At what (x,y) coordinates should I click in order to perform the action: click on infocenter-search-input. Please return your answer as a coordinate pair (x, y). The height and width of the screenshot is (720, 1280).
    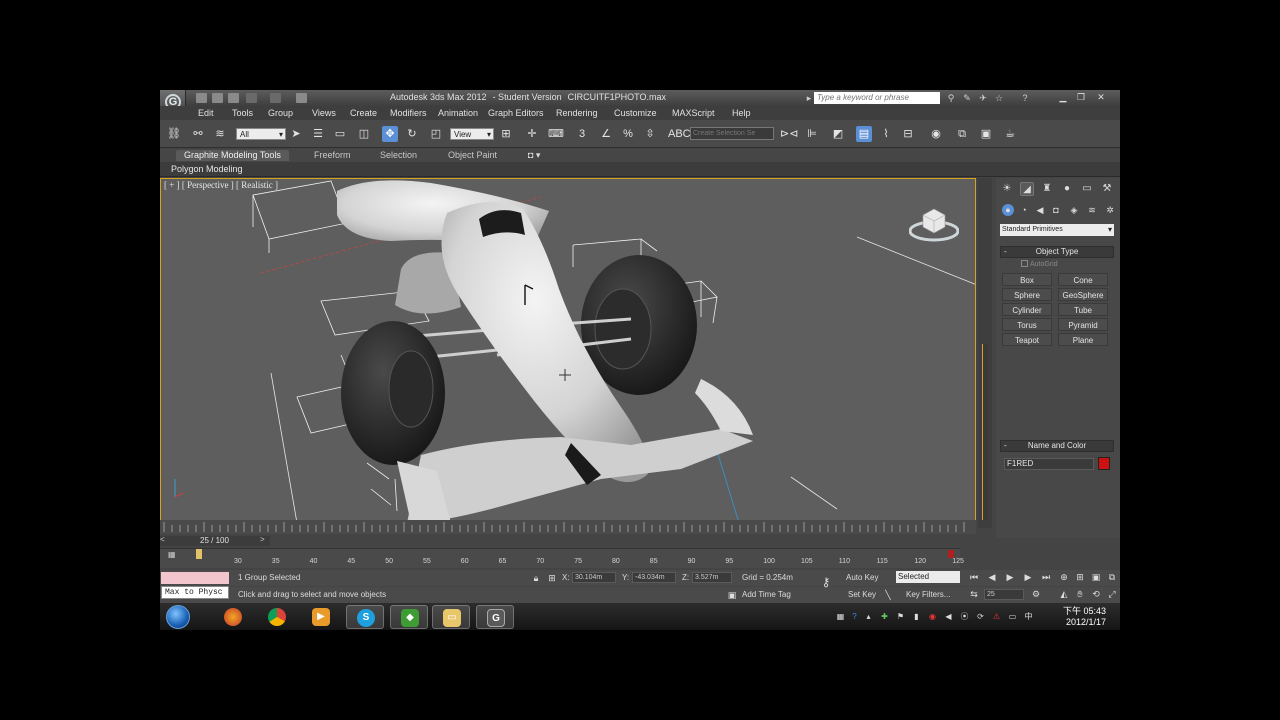
    Looking at the image, I should click on (877, 98).